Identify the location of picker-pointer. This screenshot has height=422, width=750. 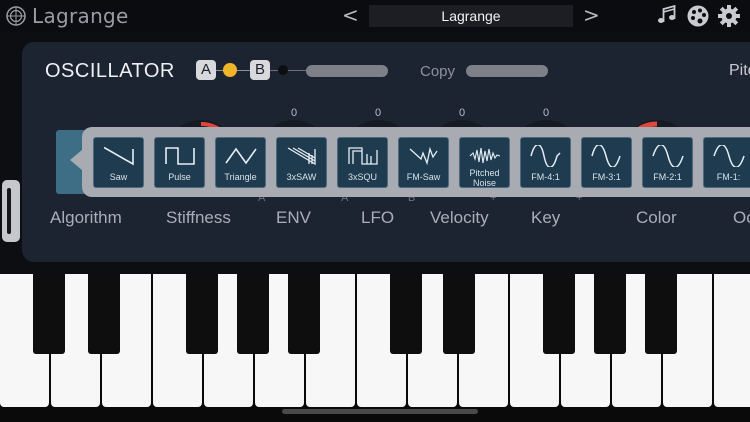
(76, 160).